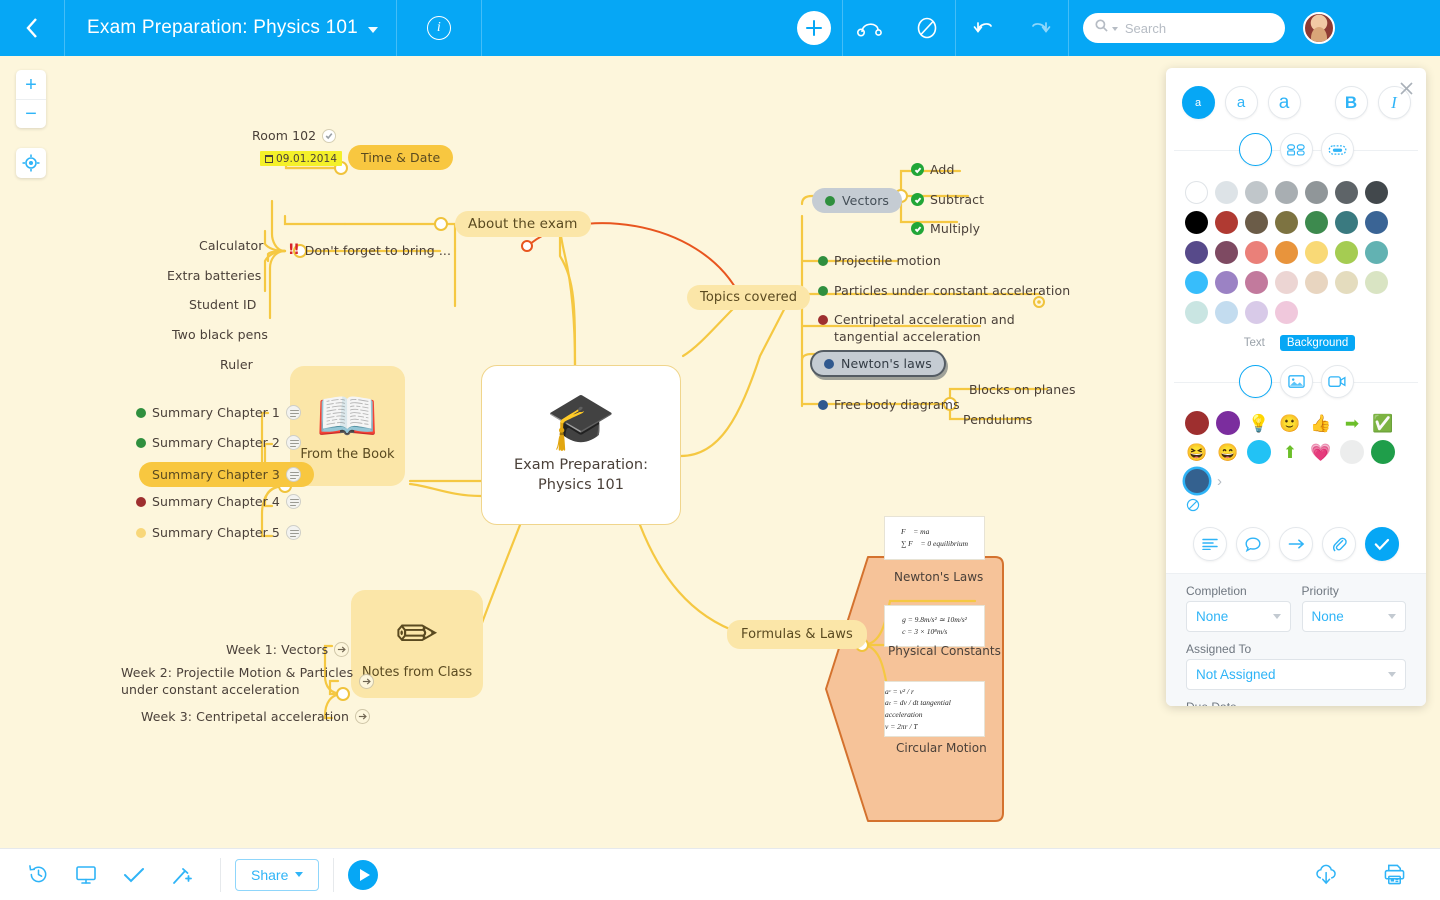 This screenshot has width=1440, height=900. What do you see at coordinates (1337, 381) in the screenshot?
I see `video-tab` at bounding box center [1337, 381].